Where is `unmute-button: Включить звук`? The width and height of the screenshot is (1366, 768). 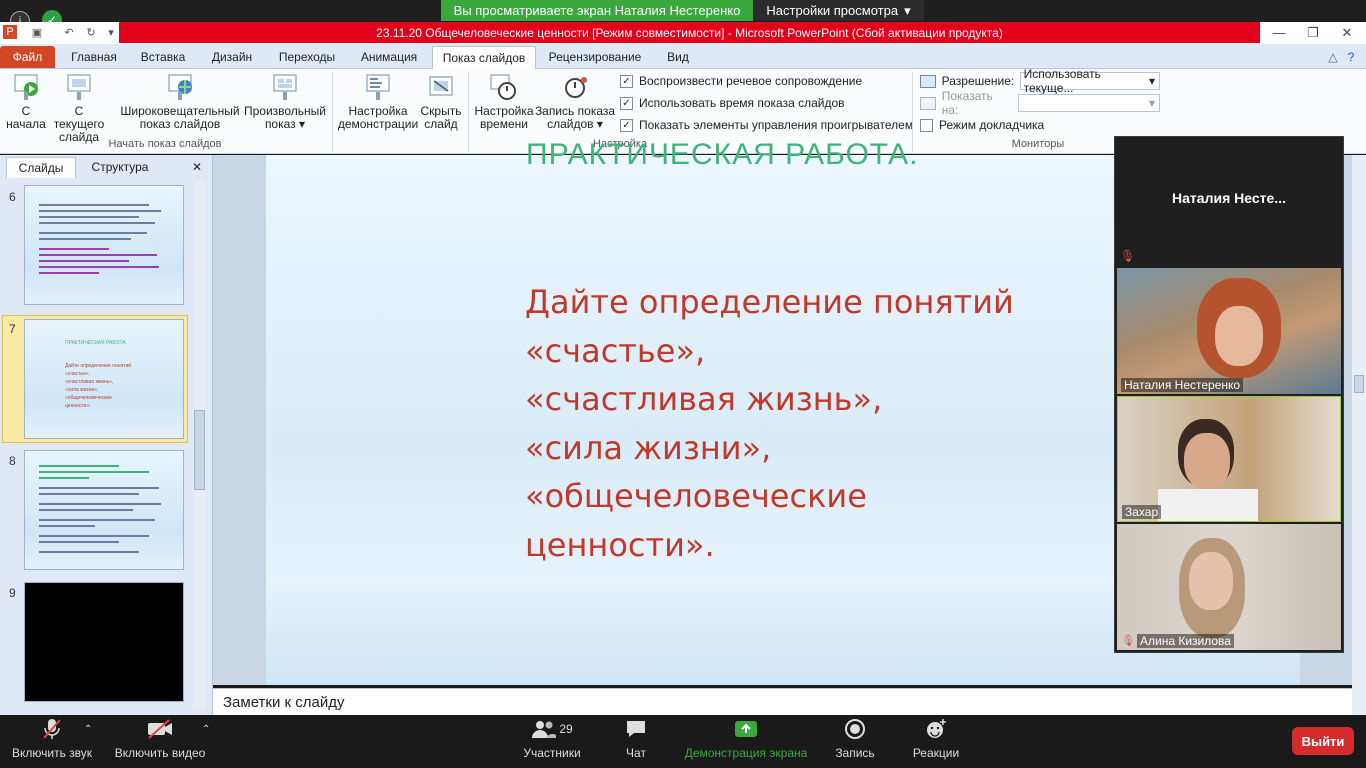 unmute-button: Включить звук is located at coordinates (52, 739).